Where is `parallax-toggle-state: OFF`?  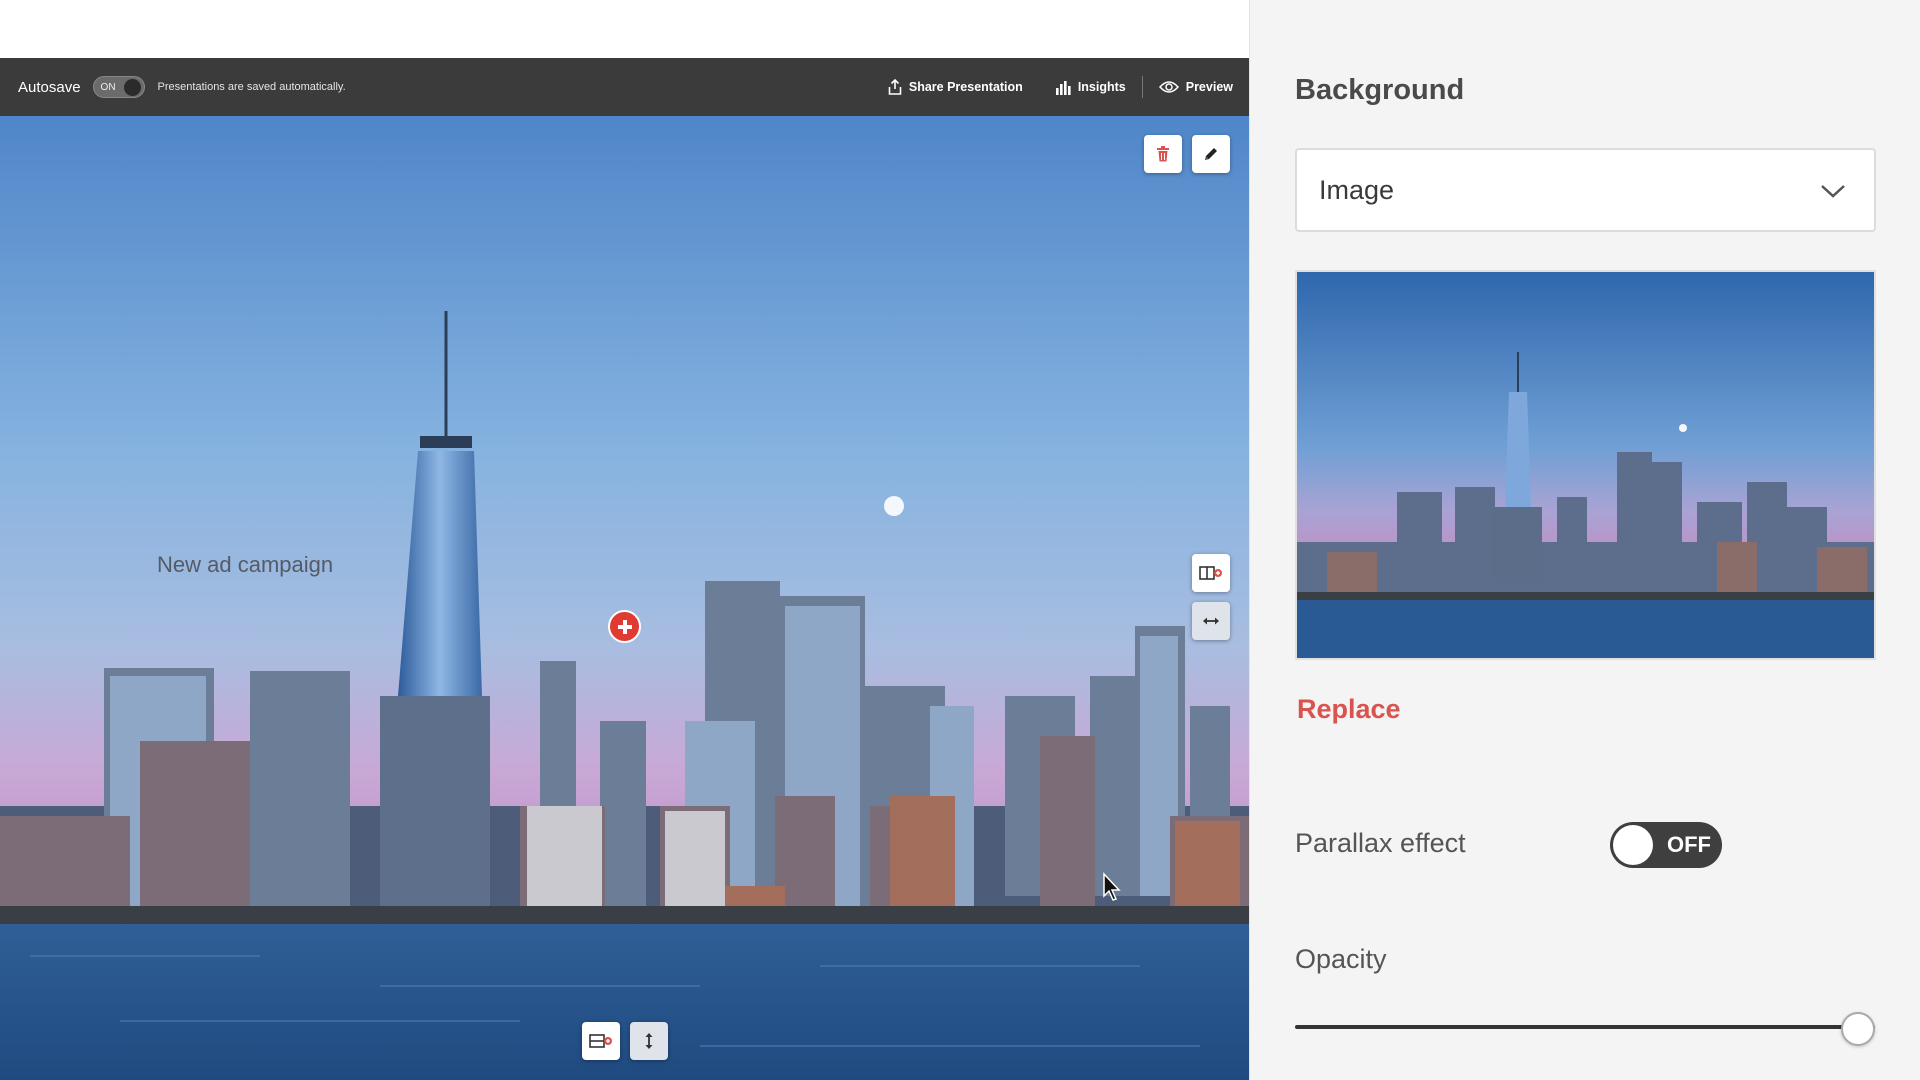
parallax-toggle-state: OFF is located at coordinates (1689, 844).